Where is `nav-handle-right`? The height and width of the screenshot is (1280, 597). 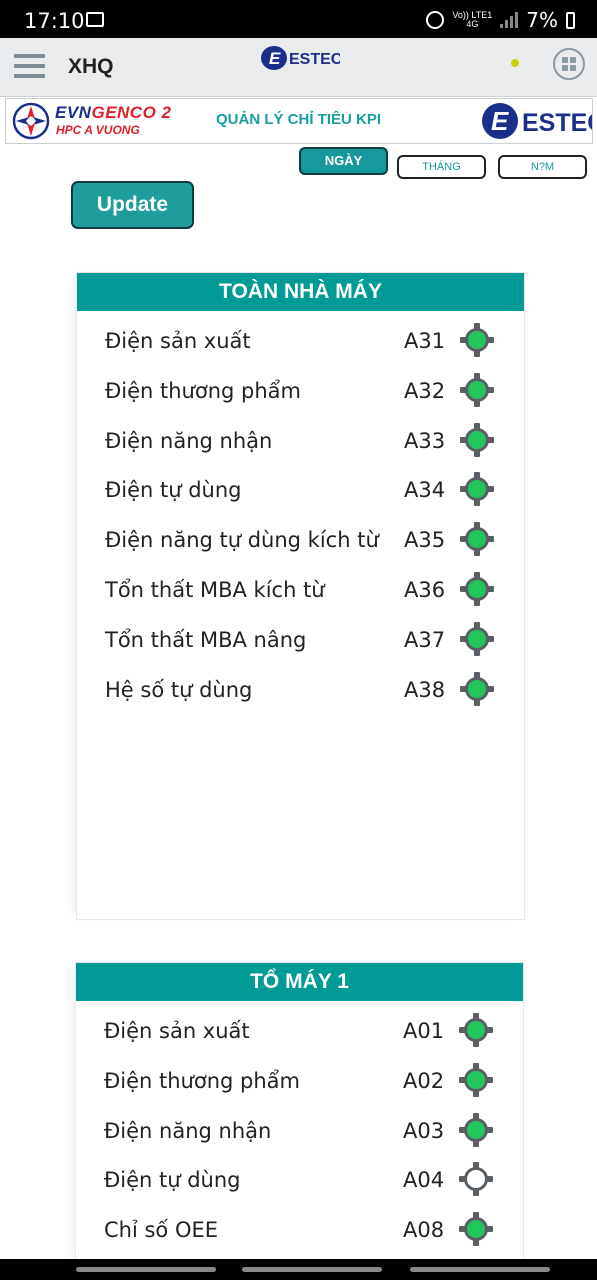
nav-handle-right is located at coordinates (480, 1269).